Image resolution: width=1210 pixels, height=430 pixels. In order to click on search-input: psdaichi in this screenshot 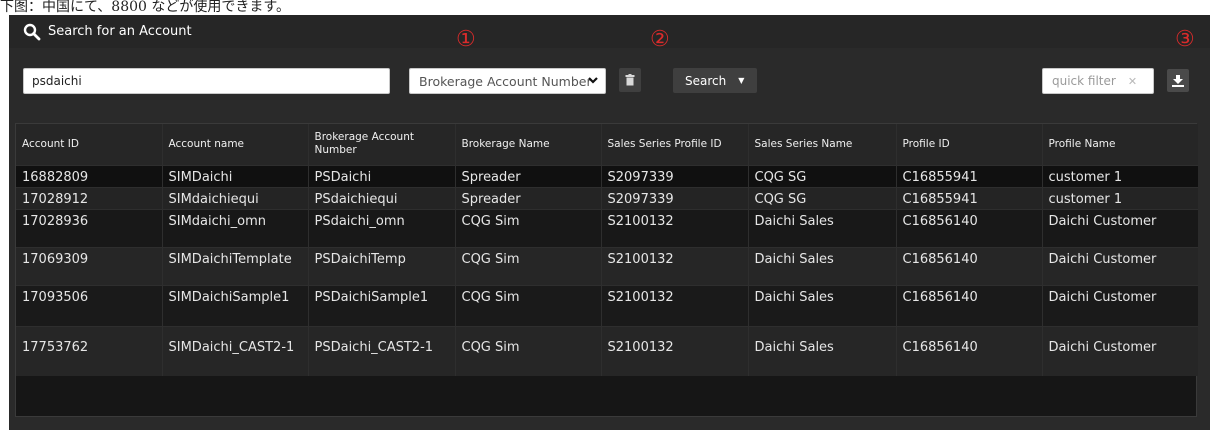, I will do `click(206, 81)`.